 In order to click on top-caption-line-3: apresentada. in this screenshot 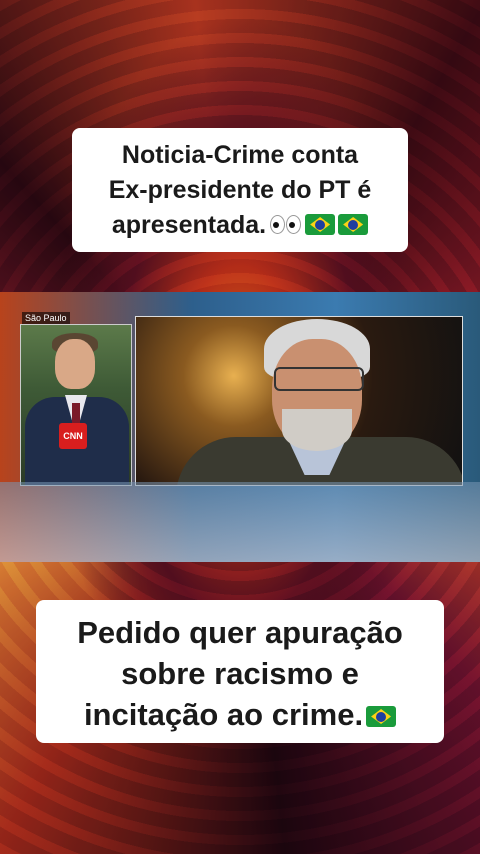, I will do `click(240, 226)`.